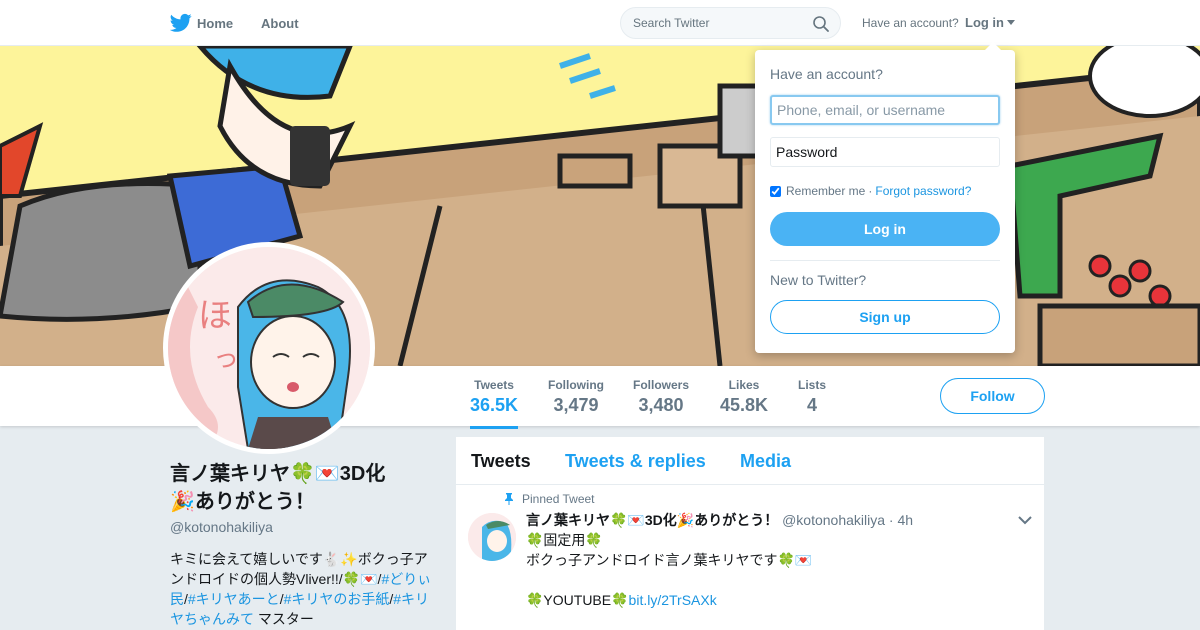 This screenshot has width=1200, height=630. Describe the element at coordinates (885, 110) in the screenshot. I see `username-field` at that location.